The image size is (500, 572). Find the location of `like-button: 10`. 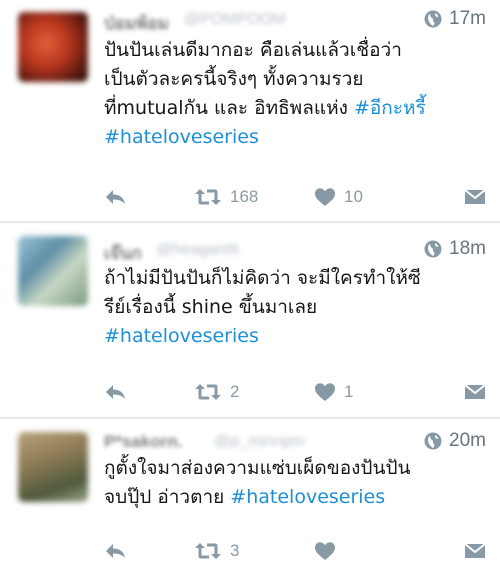

like-button: 10 is located at coordinates (373, 197).